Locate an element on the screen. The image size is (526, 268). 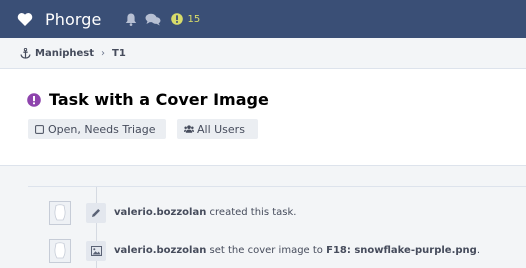
chat-icon is located at coordinates (153, 19).